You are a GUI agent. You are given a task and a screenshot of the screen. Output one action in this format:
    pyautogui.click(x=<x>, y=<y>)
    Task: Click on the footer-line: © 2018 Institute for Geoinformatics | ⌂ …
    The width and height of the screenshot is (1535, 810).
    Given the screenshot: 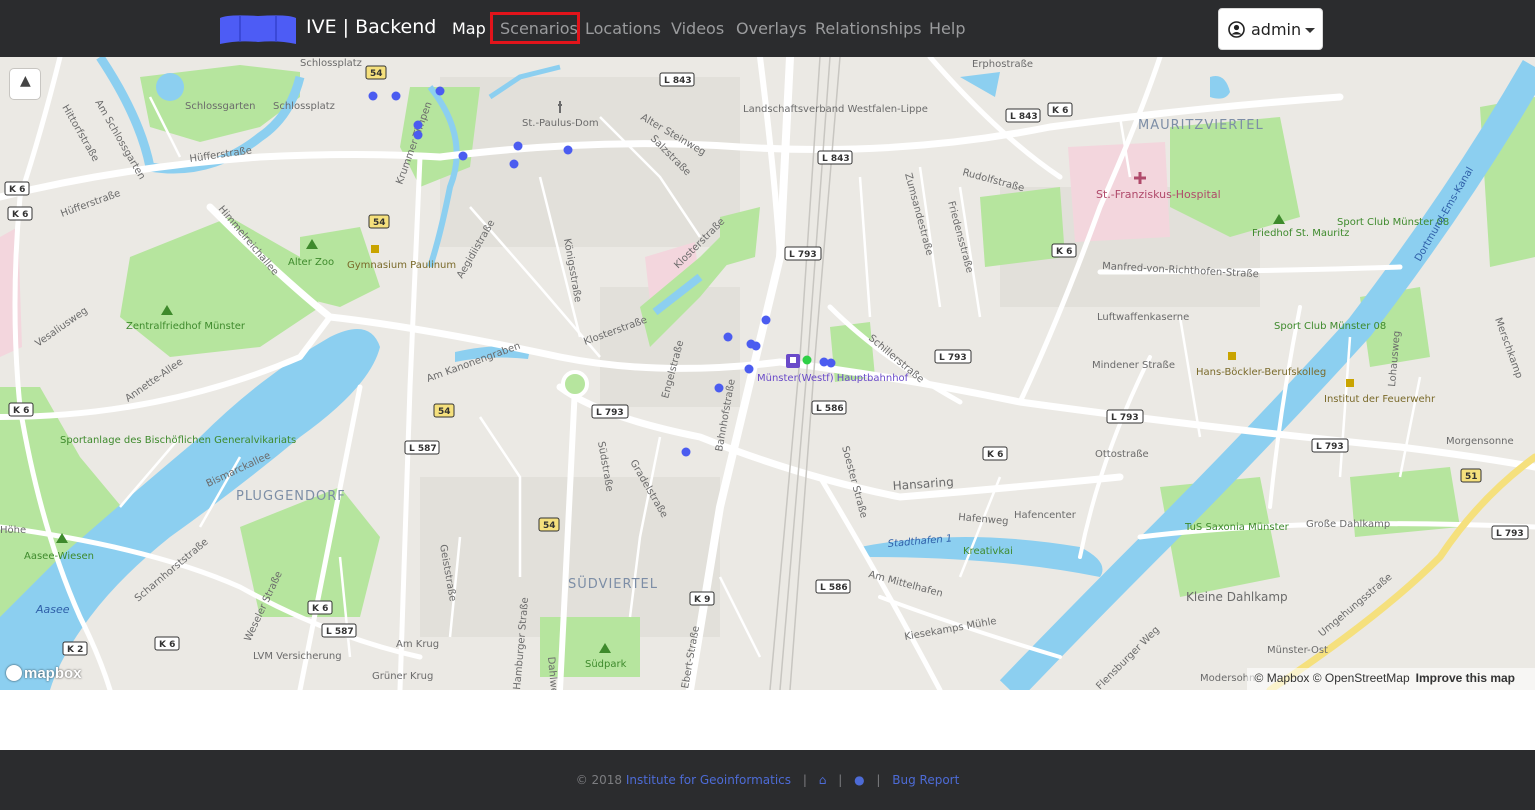 What is the action you would take?
    pyautogui.click(x=767, y=780)
    